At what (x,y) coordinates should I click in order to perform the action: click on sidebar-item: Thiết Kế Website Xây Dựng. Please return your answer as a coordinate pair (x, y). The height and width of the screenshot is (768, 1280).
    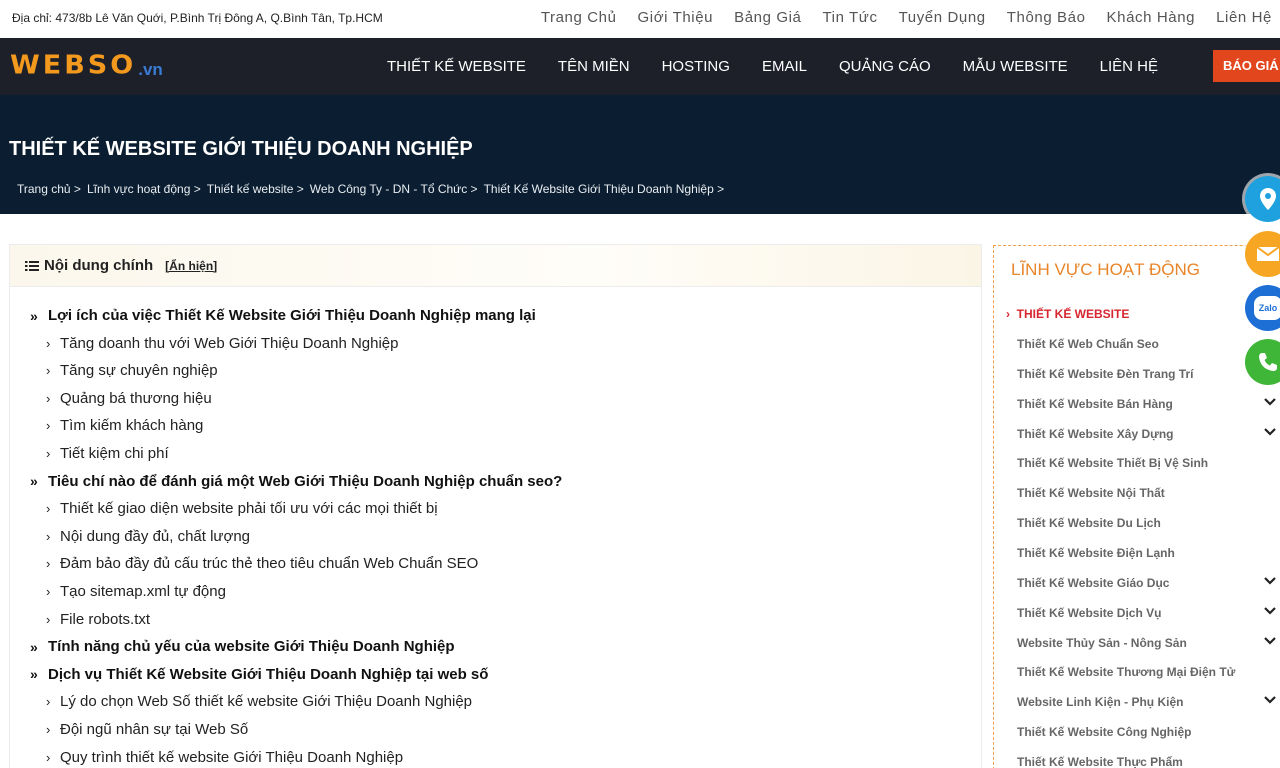
    Looking at the image, I should click on (1095, 434).